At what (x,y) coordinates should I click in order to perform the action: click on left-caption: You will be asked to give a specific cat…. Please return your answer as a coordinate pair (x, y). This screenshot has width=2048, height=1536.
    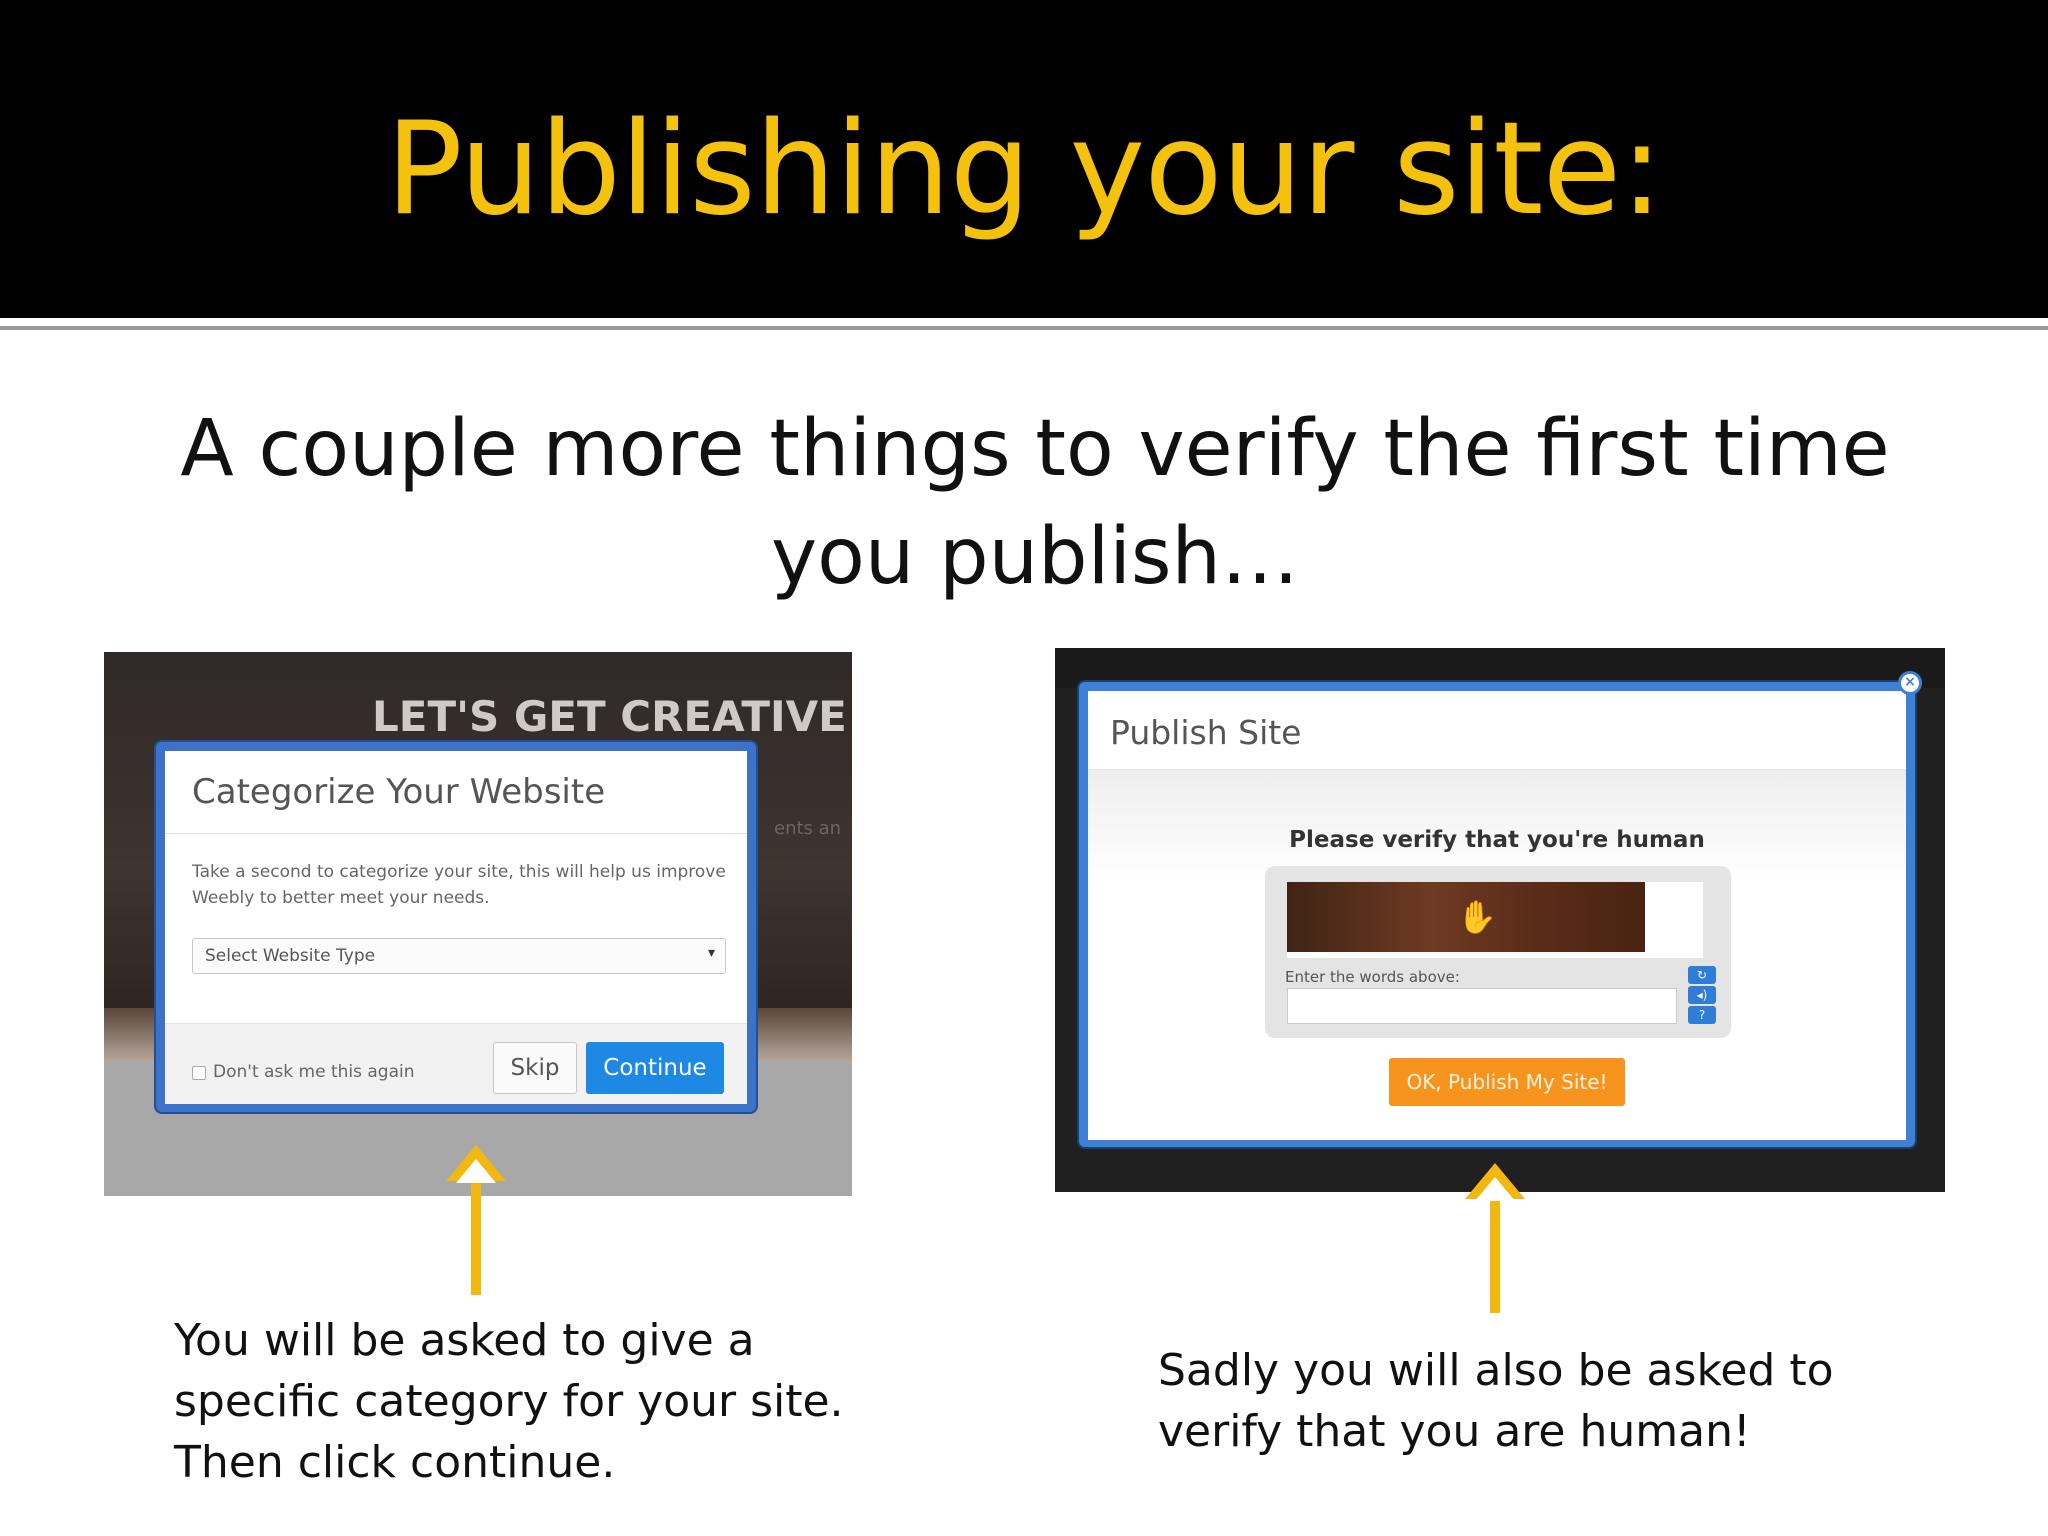
    Looking at the image, I should click on (509, 1401).